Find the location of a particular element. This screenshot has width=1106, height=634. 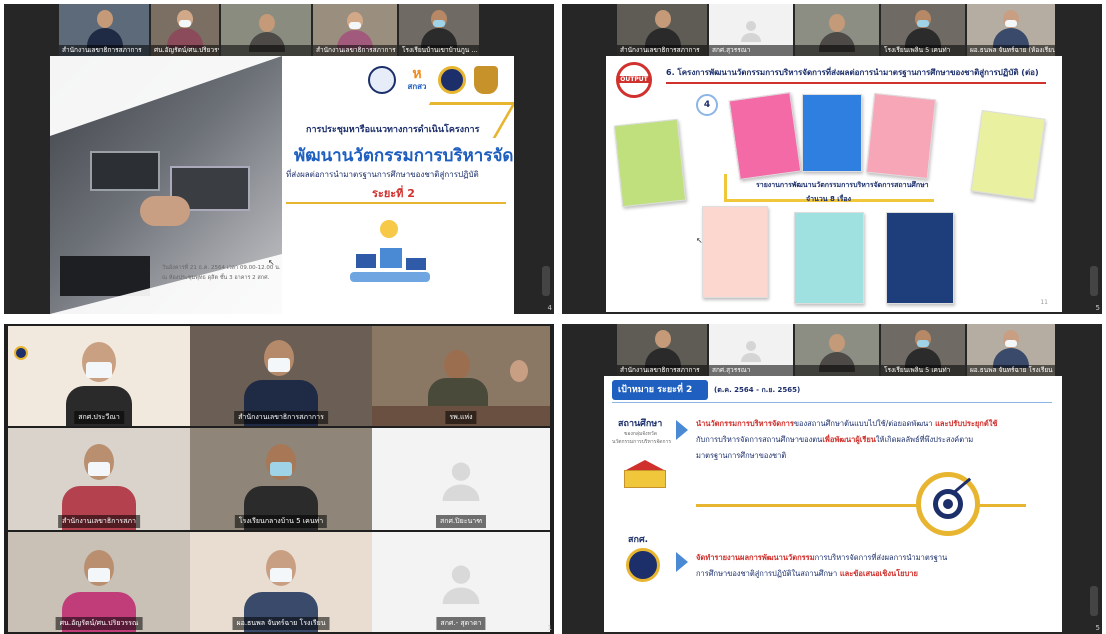

participant-thumbnail: โรงเรียนบ้านเขาบ้านกูน ... (ห้องประชุม) is located at coordinates (439, 30).